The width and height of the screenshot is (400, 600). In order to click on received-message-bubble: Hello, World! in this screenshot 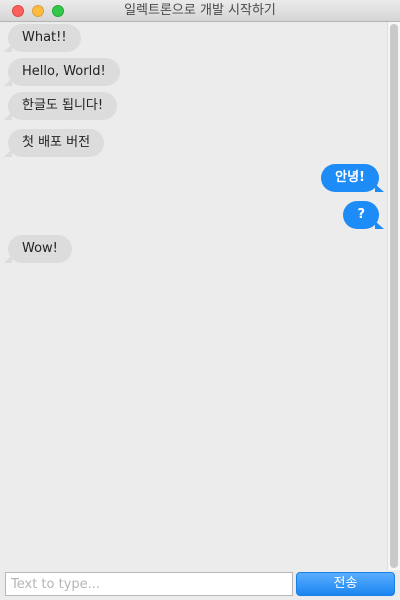, I will do `click(62, 72)`.